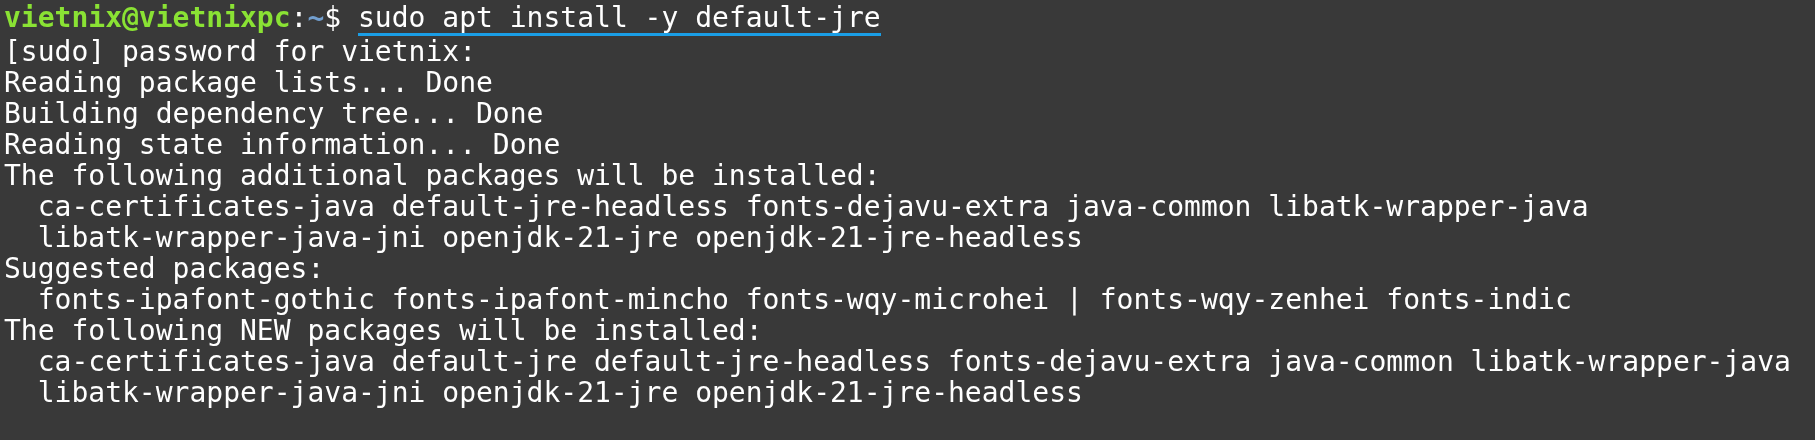 This screenshot has width=1815, height=440. I want to click on output-line: The following additional packages will be installed:, so click(443, 175).